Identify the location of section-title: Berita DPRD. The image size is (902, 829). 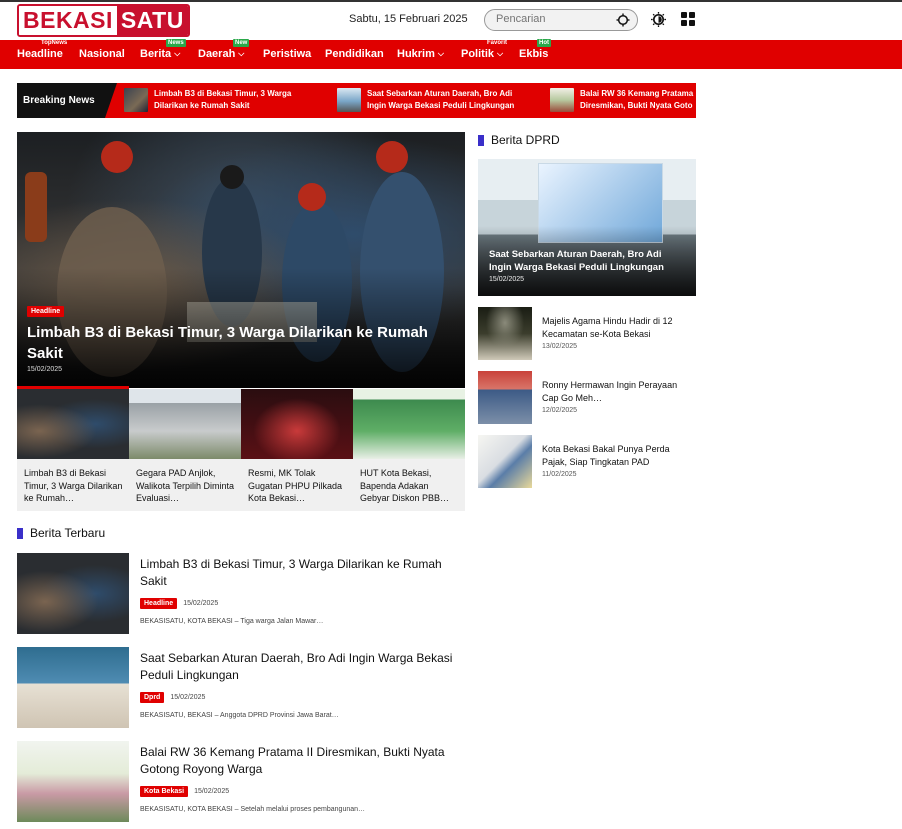
(525, 140).